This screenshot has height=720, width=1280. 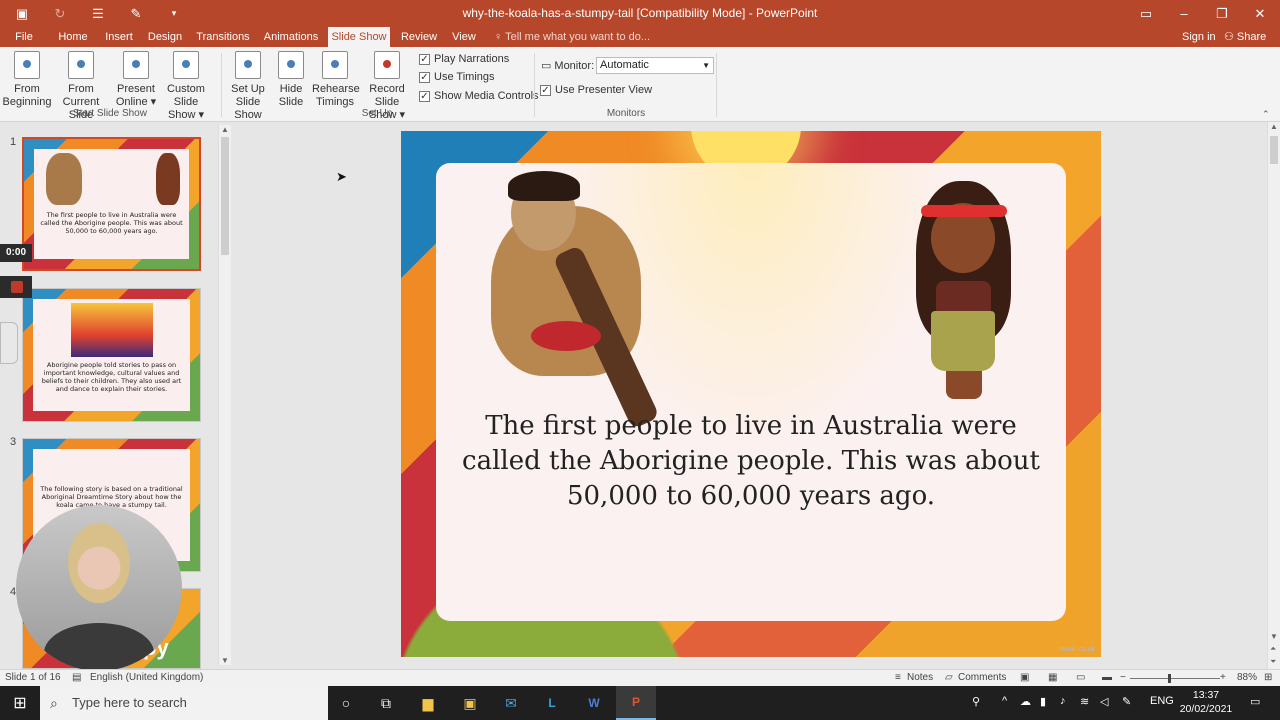 What do you see at coordinates (479, 96) in the screenshot?
I see `show-media-controls-checkbox: ✓ Show Media Controls` at bounding box center [479, 96].